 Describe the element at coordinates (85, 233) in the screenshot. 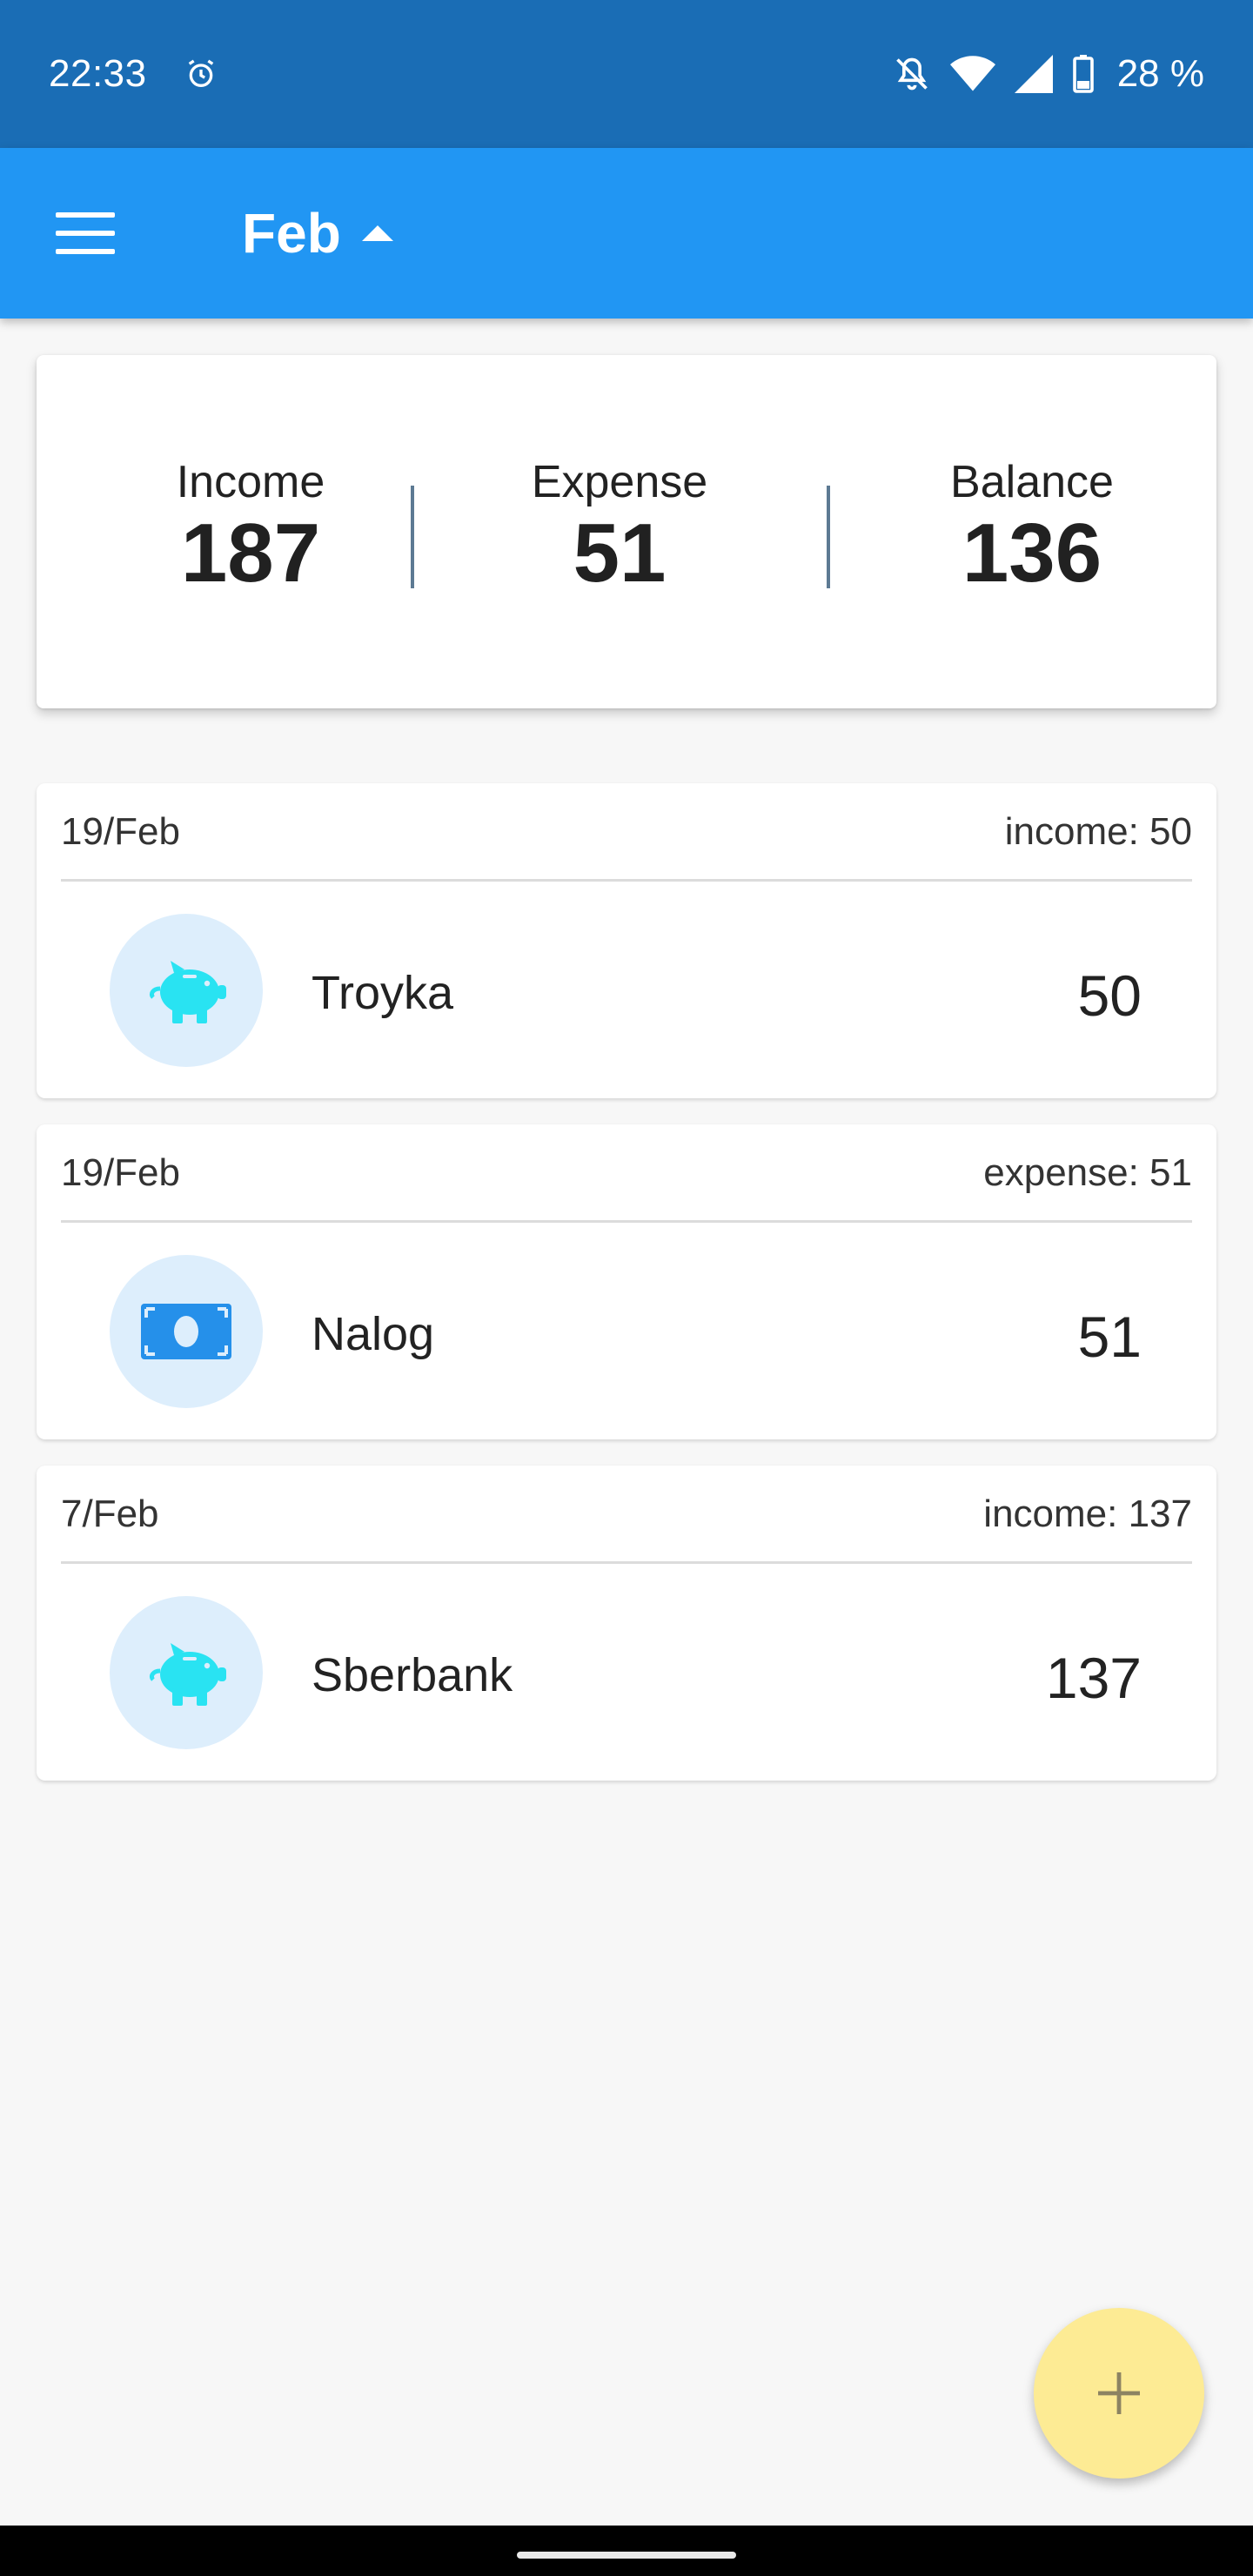

I see `menu-icon` at that location.